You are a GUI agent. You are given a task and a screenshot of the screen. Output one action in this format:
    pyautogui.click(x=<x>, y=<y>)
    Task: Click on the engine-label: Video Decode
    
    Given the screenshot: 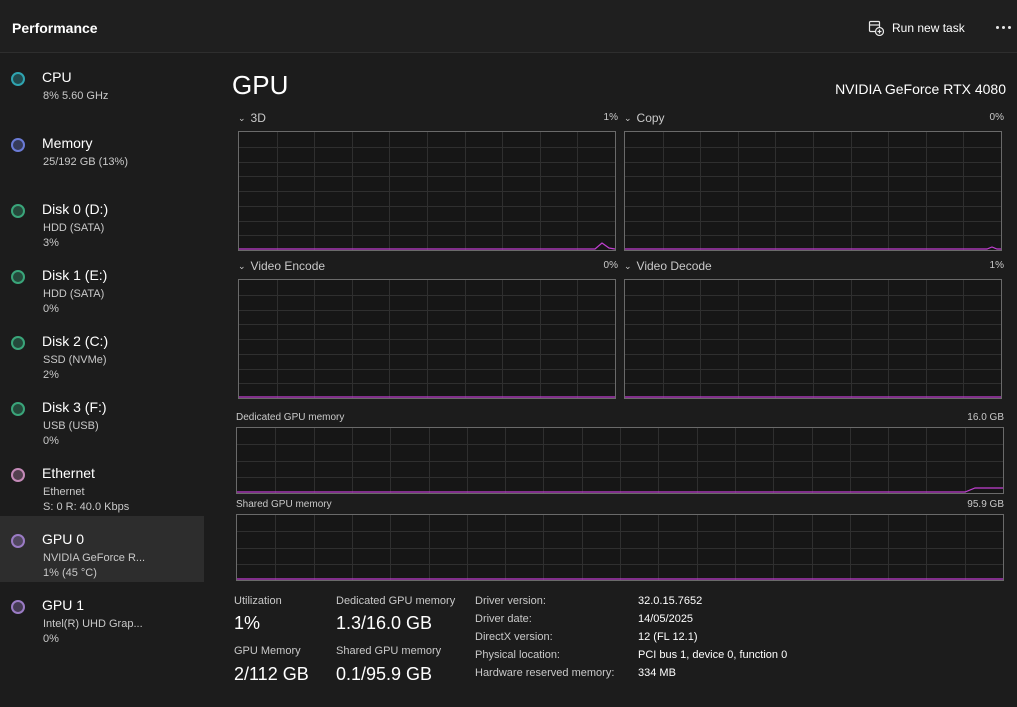 What is the action you would take?
    pyautogui.click(x=674, y=266)
    